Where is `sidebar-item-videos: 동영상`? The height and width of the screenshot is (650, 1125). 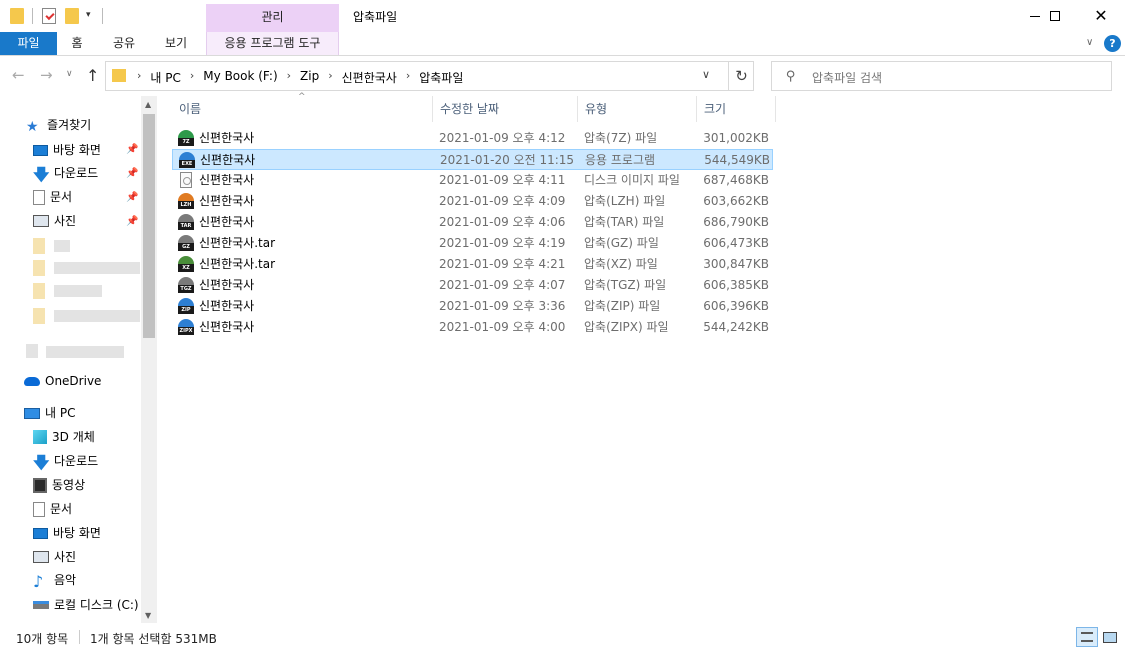 sidebar-item-videos: 동영상 is located at coordinates (59, 485).